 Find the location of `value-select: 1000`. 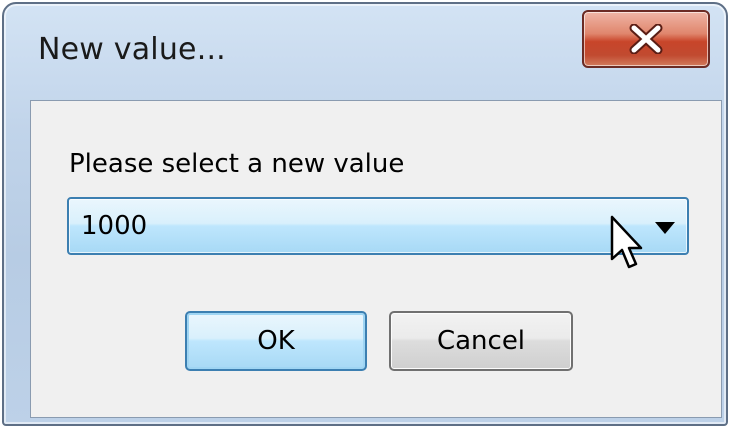

value-select: 1000 is located at coordinates (378, 226).